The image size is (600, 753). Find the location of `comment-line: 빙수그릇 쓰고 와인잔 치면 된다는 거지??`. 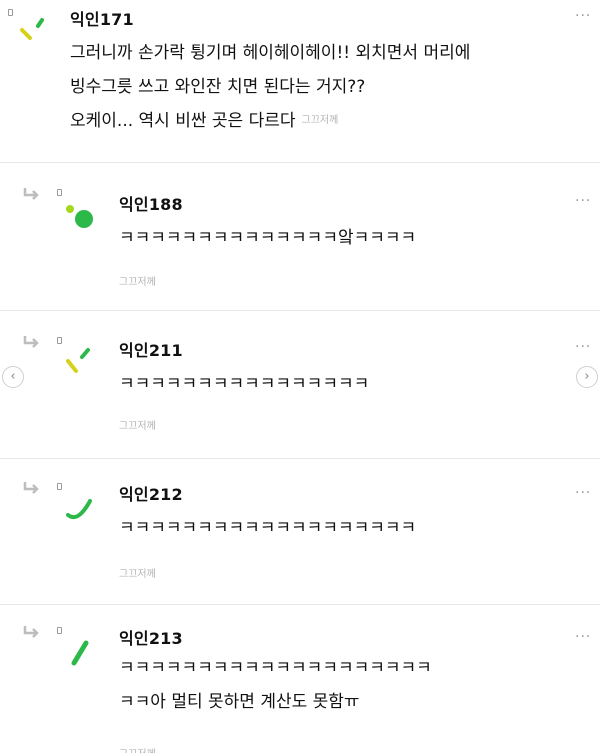

comment-line: 빙수그릇 쓰고 와인잔 치면 된다는 거지?? is located at coordinates (218, 87).